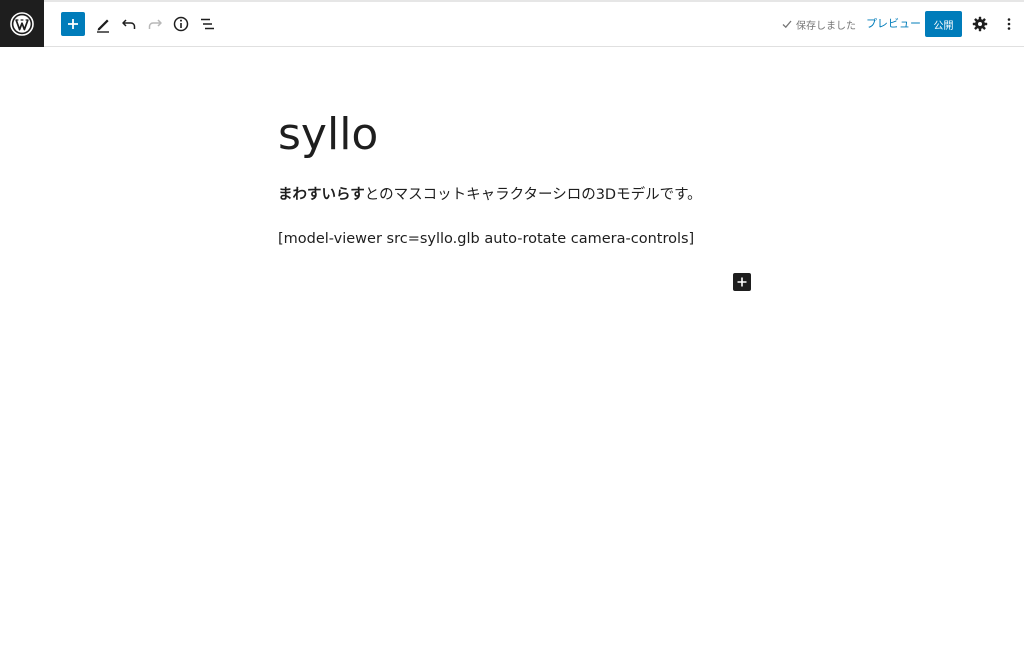 The width and height of the screenshot is (1024, 652). I want to click on preview-button: プレビュー, so click(893, 24).